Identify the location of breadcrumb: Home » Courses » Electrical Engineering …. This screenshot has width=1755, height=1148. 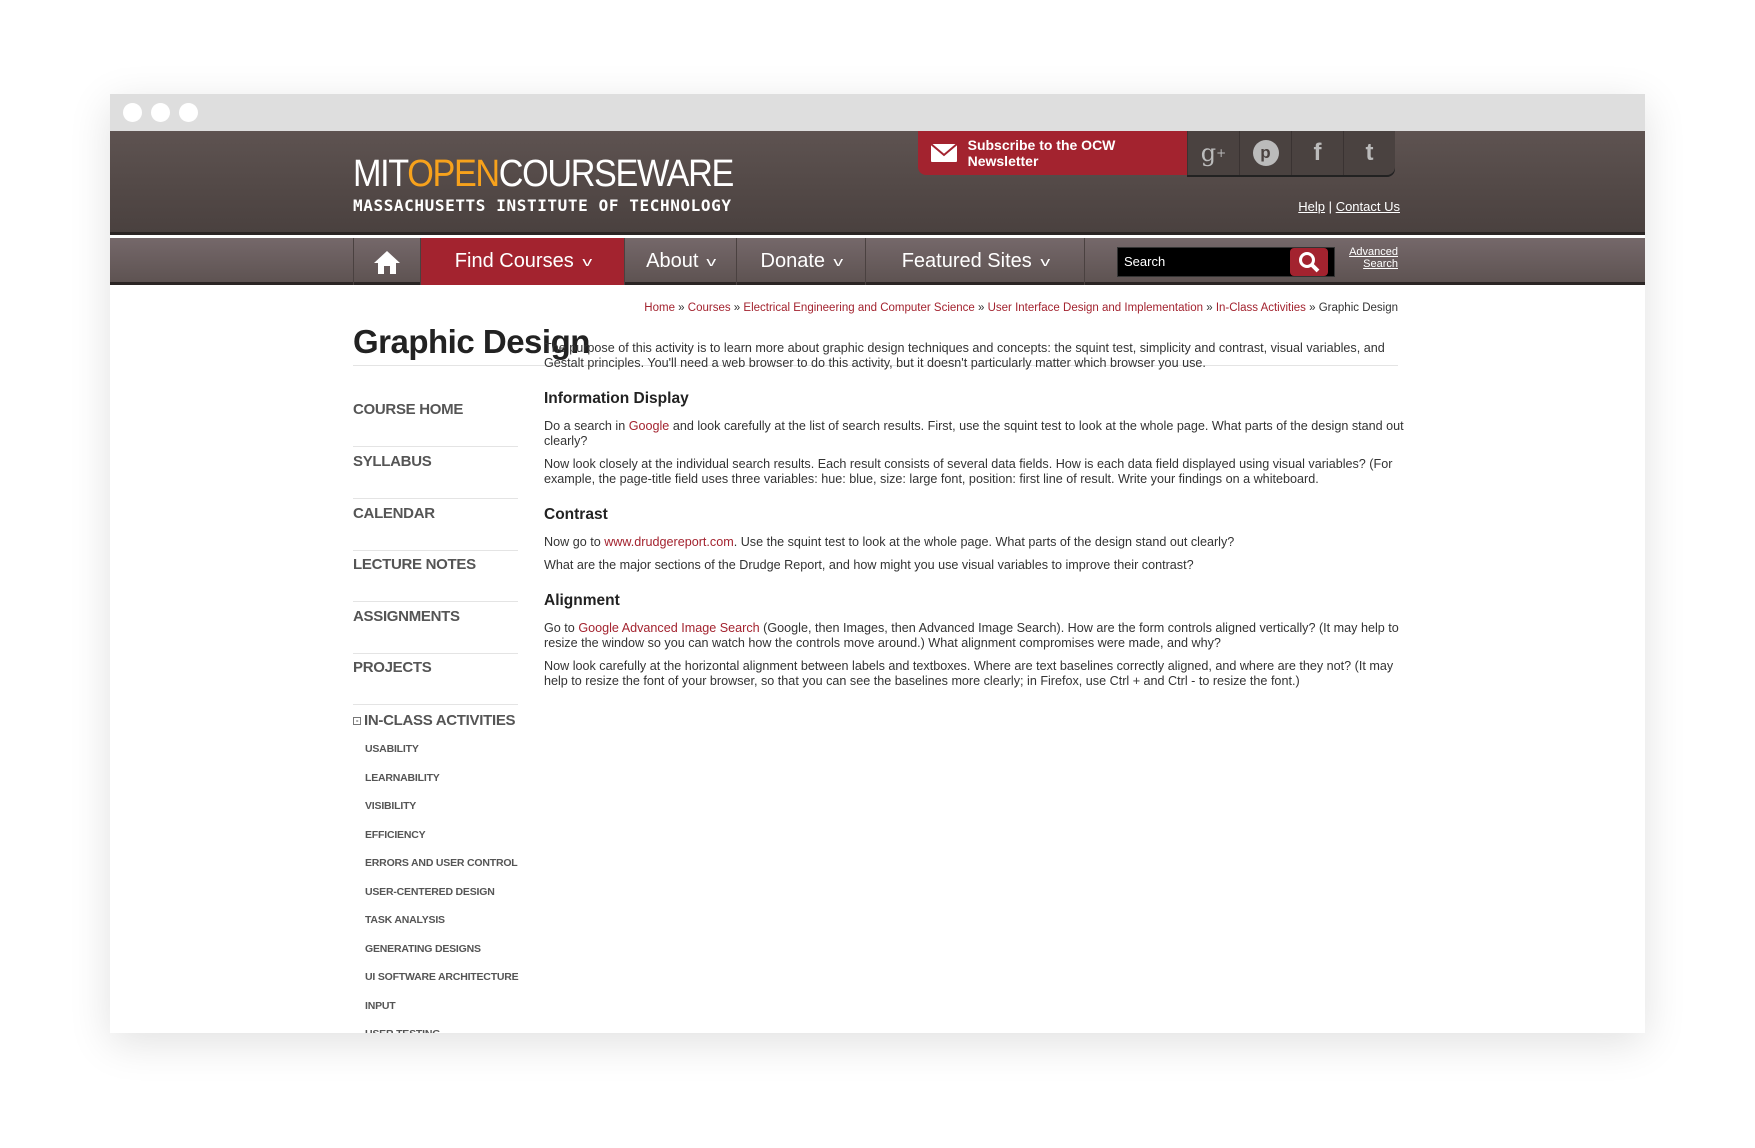
(1021, 308).